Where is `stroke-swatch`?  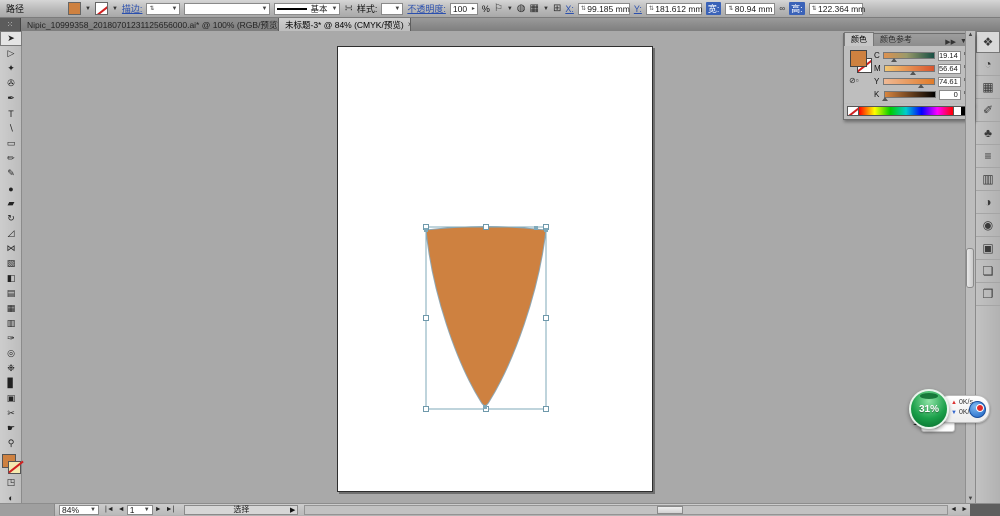
stroke-swatch is located at coordinates (14, 467).